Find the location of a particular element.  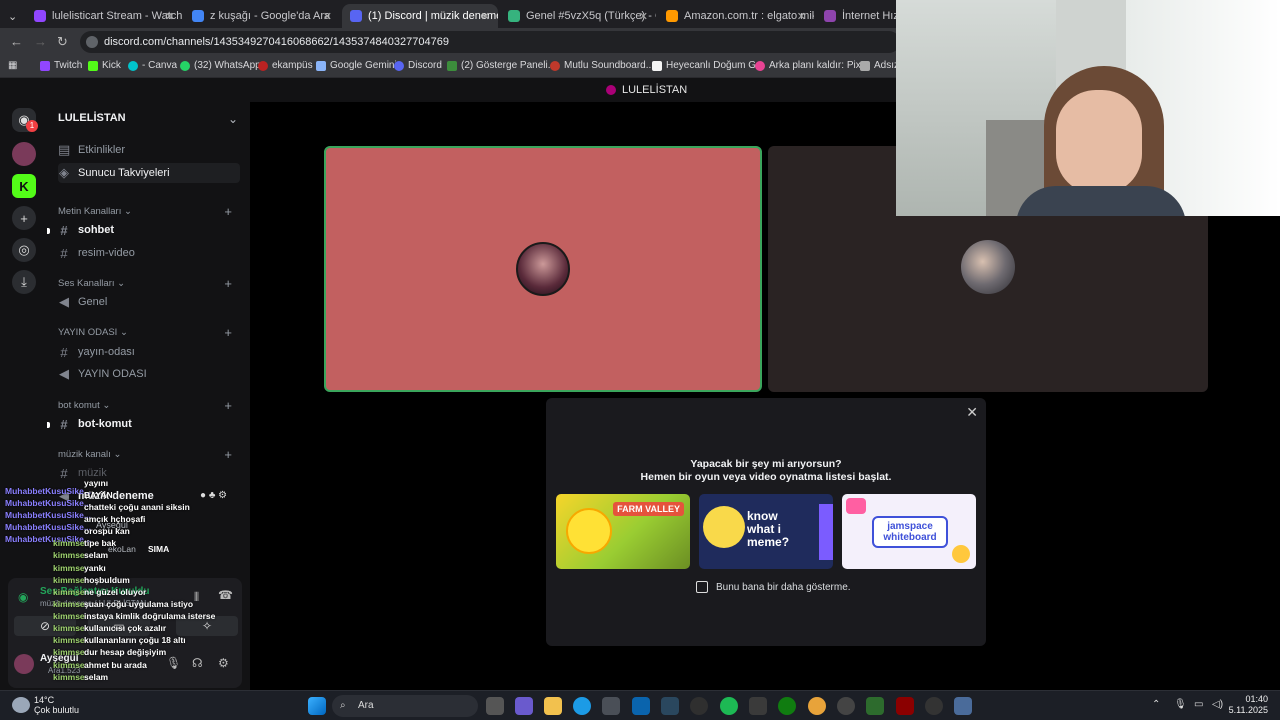

channel-bot-komut: # bot-komut is located at coordinates (149, 424).